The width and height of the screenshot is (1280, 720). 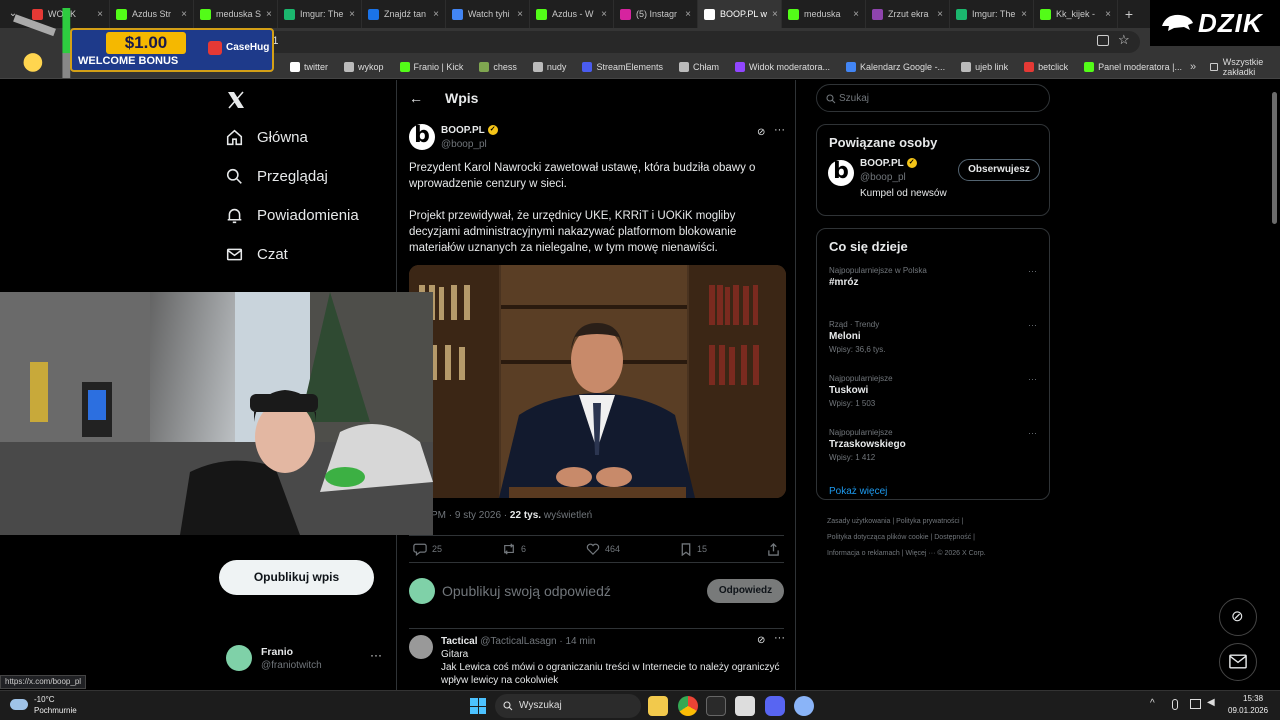 What do you see at coordinates (572, 14) in the screenshot?
I see `browser-tab: Azdus - W ×` at bounding box center [572, 14].